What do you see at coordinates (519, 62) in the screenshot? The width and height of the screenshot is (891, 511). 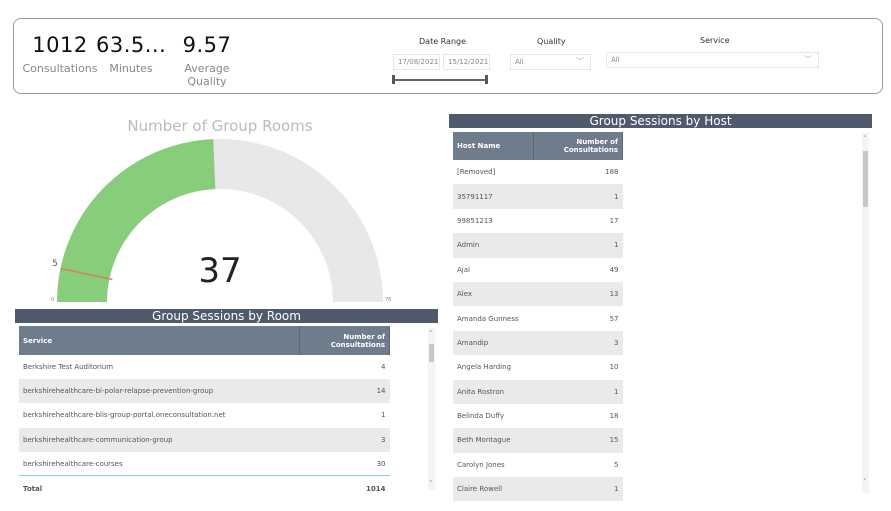 I see `quality-value: All` at bounding box center [519, 62].